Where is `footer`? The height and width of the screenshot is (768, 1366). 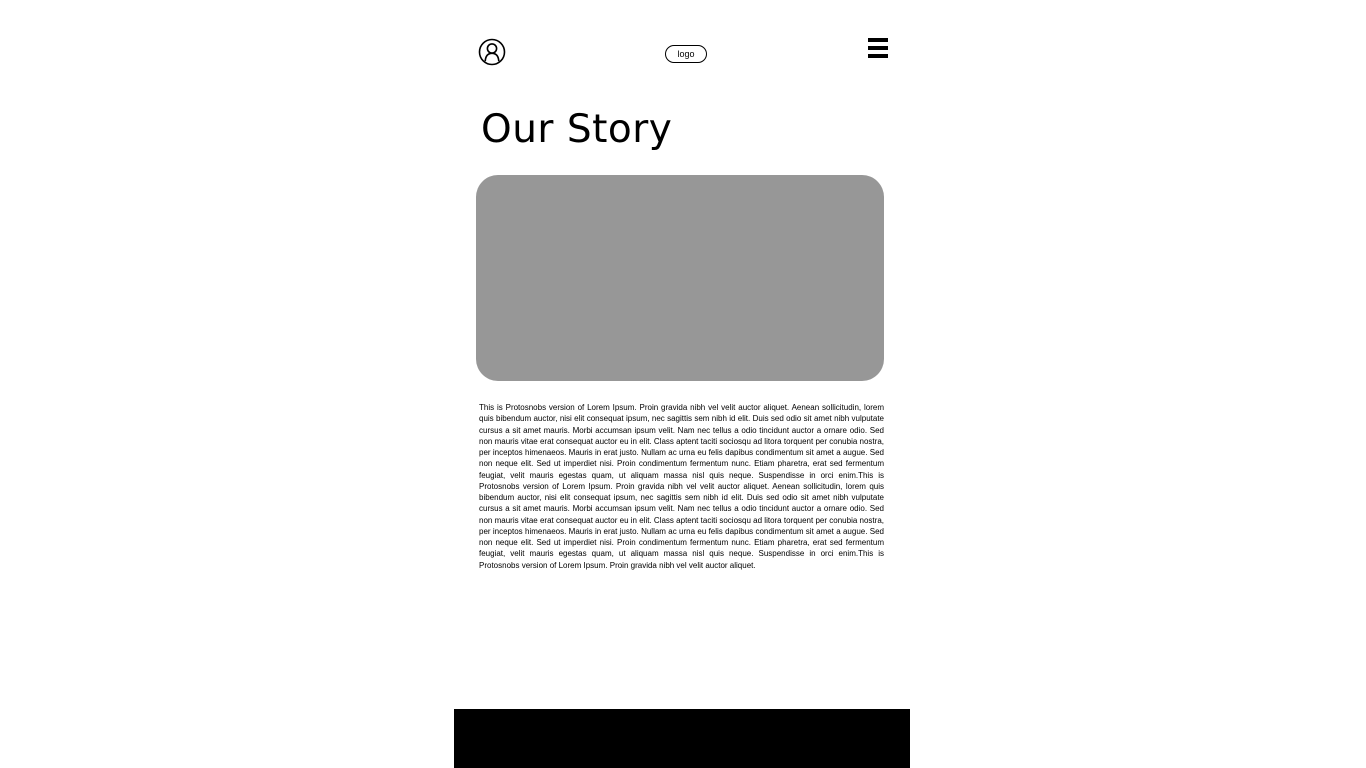 footer is located at coordinates (682, 738).